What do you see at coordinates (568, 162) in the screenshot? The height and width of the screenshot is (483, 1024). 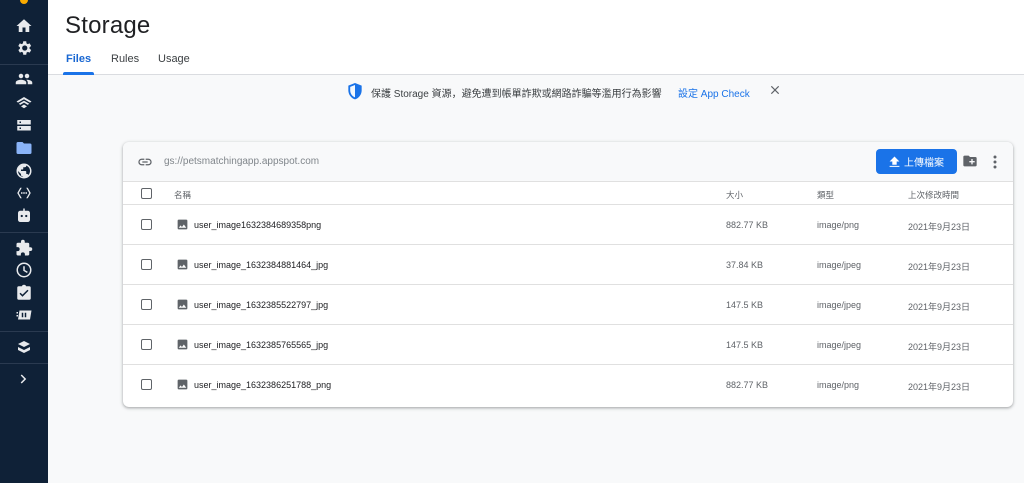 I see `files-toolbar: gs://petsmatchingapp.appspot.com 上傳檔案` at bounding box center [568, 162].